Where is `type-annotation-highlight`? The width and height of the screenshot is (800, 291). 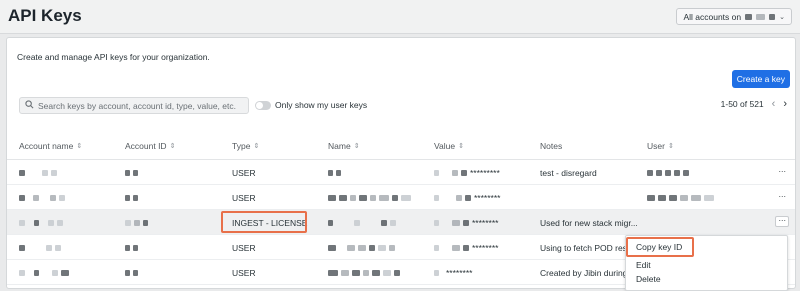 type-annotation-highlight is located at coordinates (264, 222).